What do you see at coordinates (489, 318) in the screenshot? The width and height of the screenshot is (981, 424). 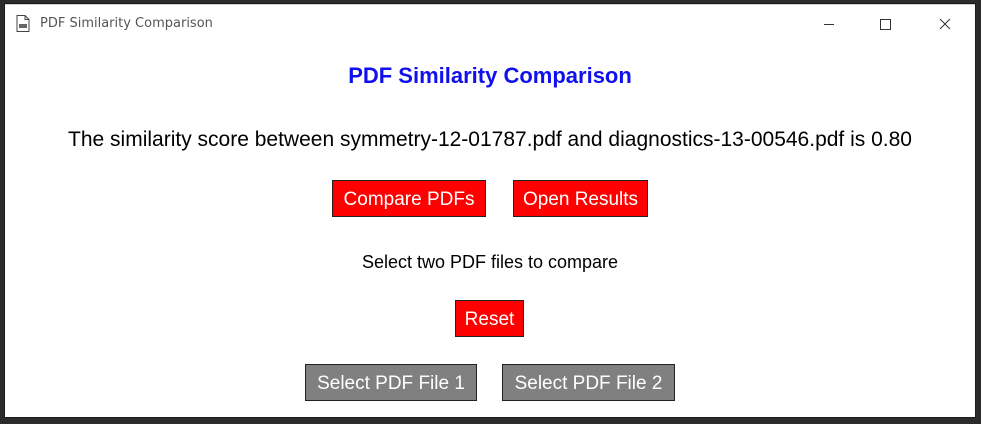 I see `reset-button: Reset` at bounding box center [489, 318].